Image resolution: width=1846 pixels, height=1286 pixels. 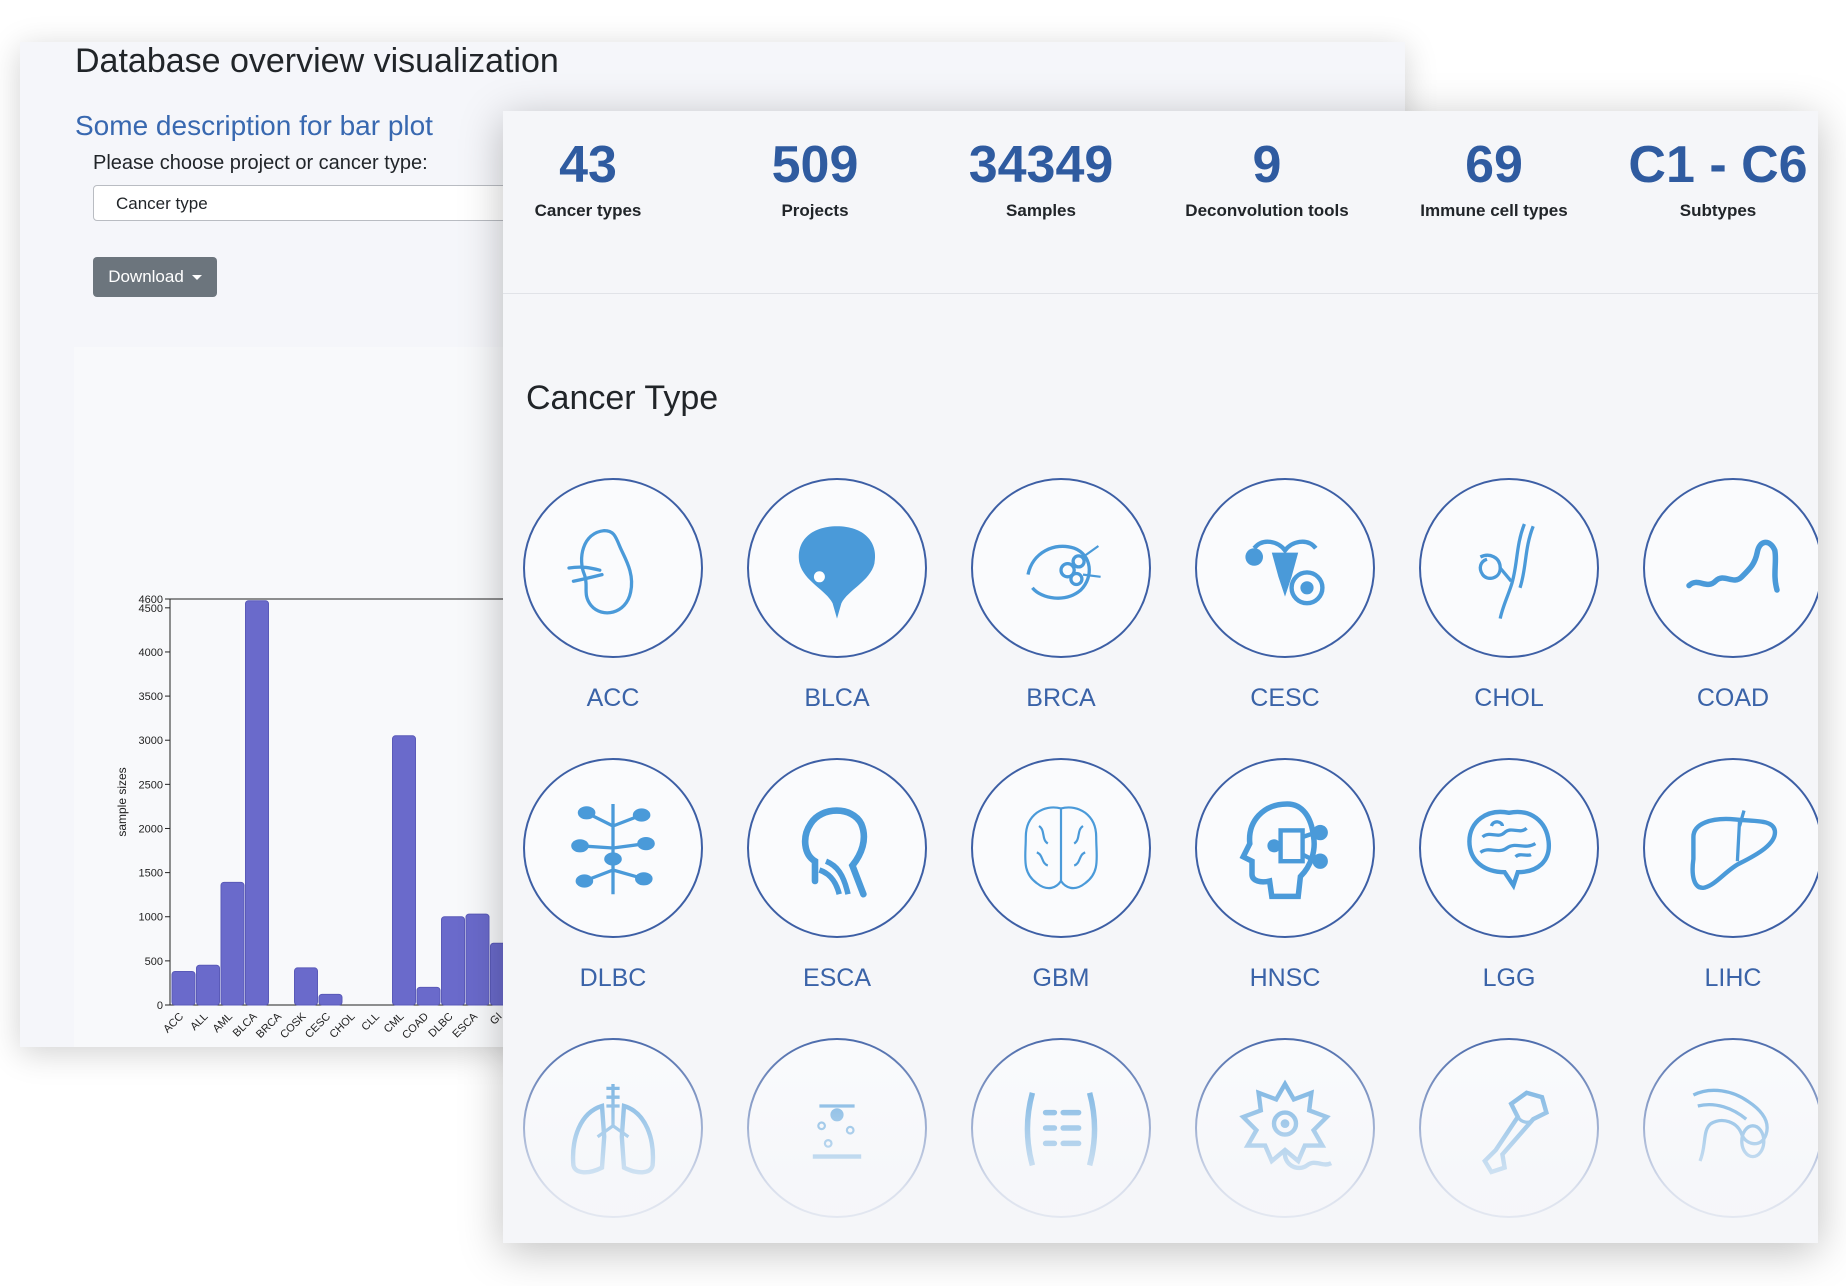 I want to click on stat-cancer-types: 43 Cancer types, so click(x=600, y=178).